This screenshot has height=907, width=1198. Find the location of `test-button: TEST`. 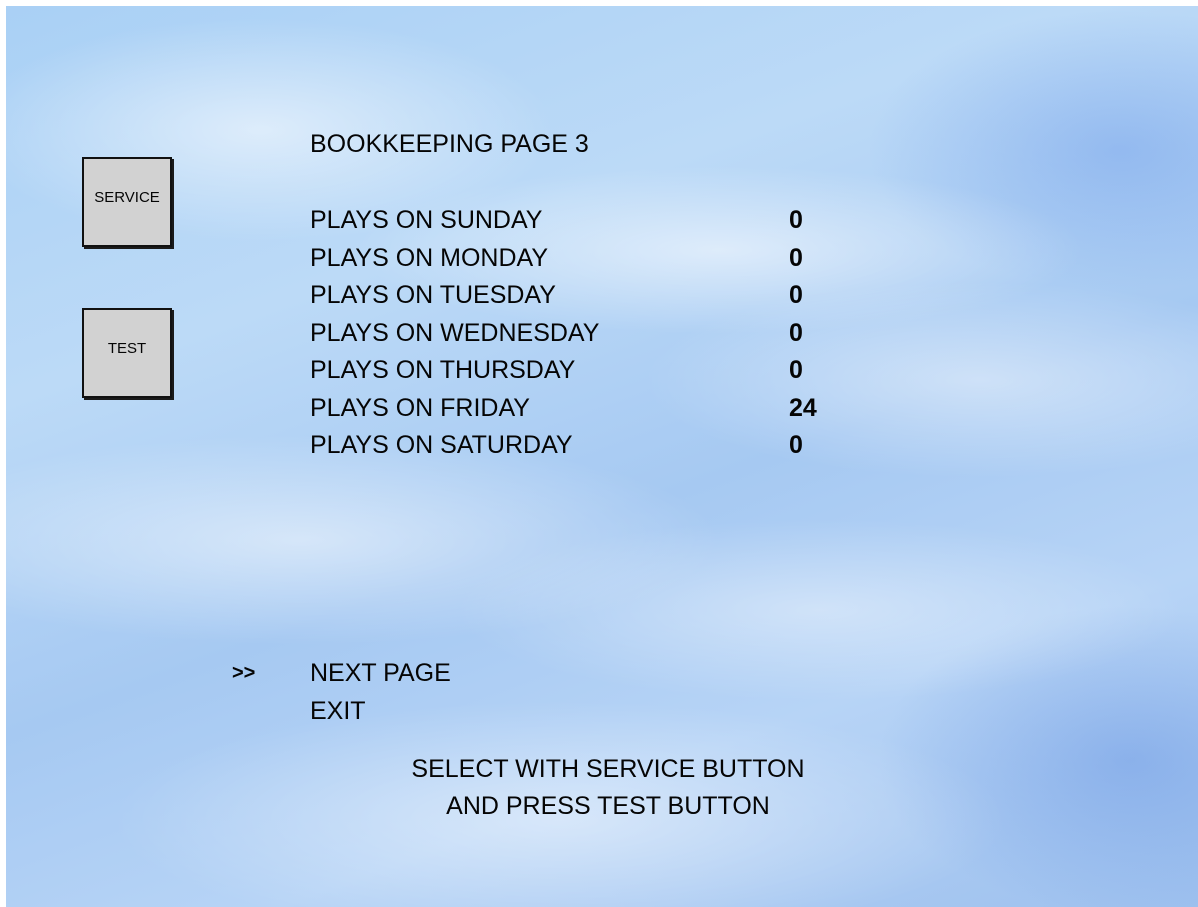

test-button: TEST is located at coordinates (127, 353).